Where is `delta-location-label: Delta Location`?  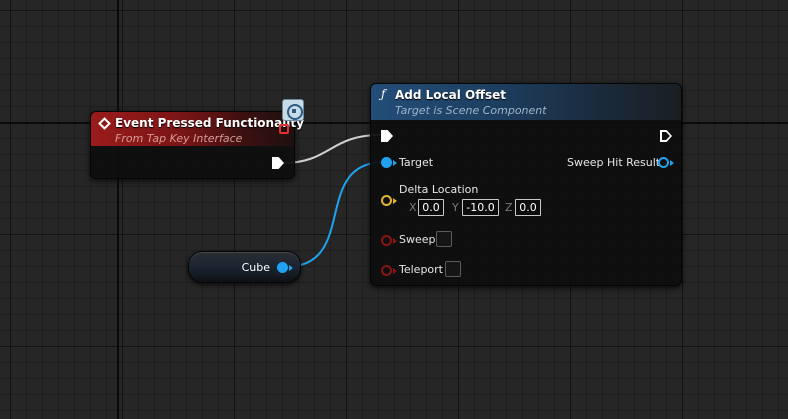
delta-location-label: Delta Location is located at coordinates (439, 189).